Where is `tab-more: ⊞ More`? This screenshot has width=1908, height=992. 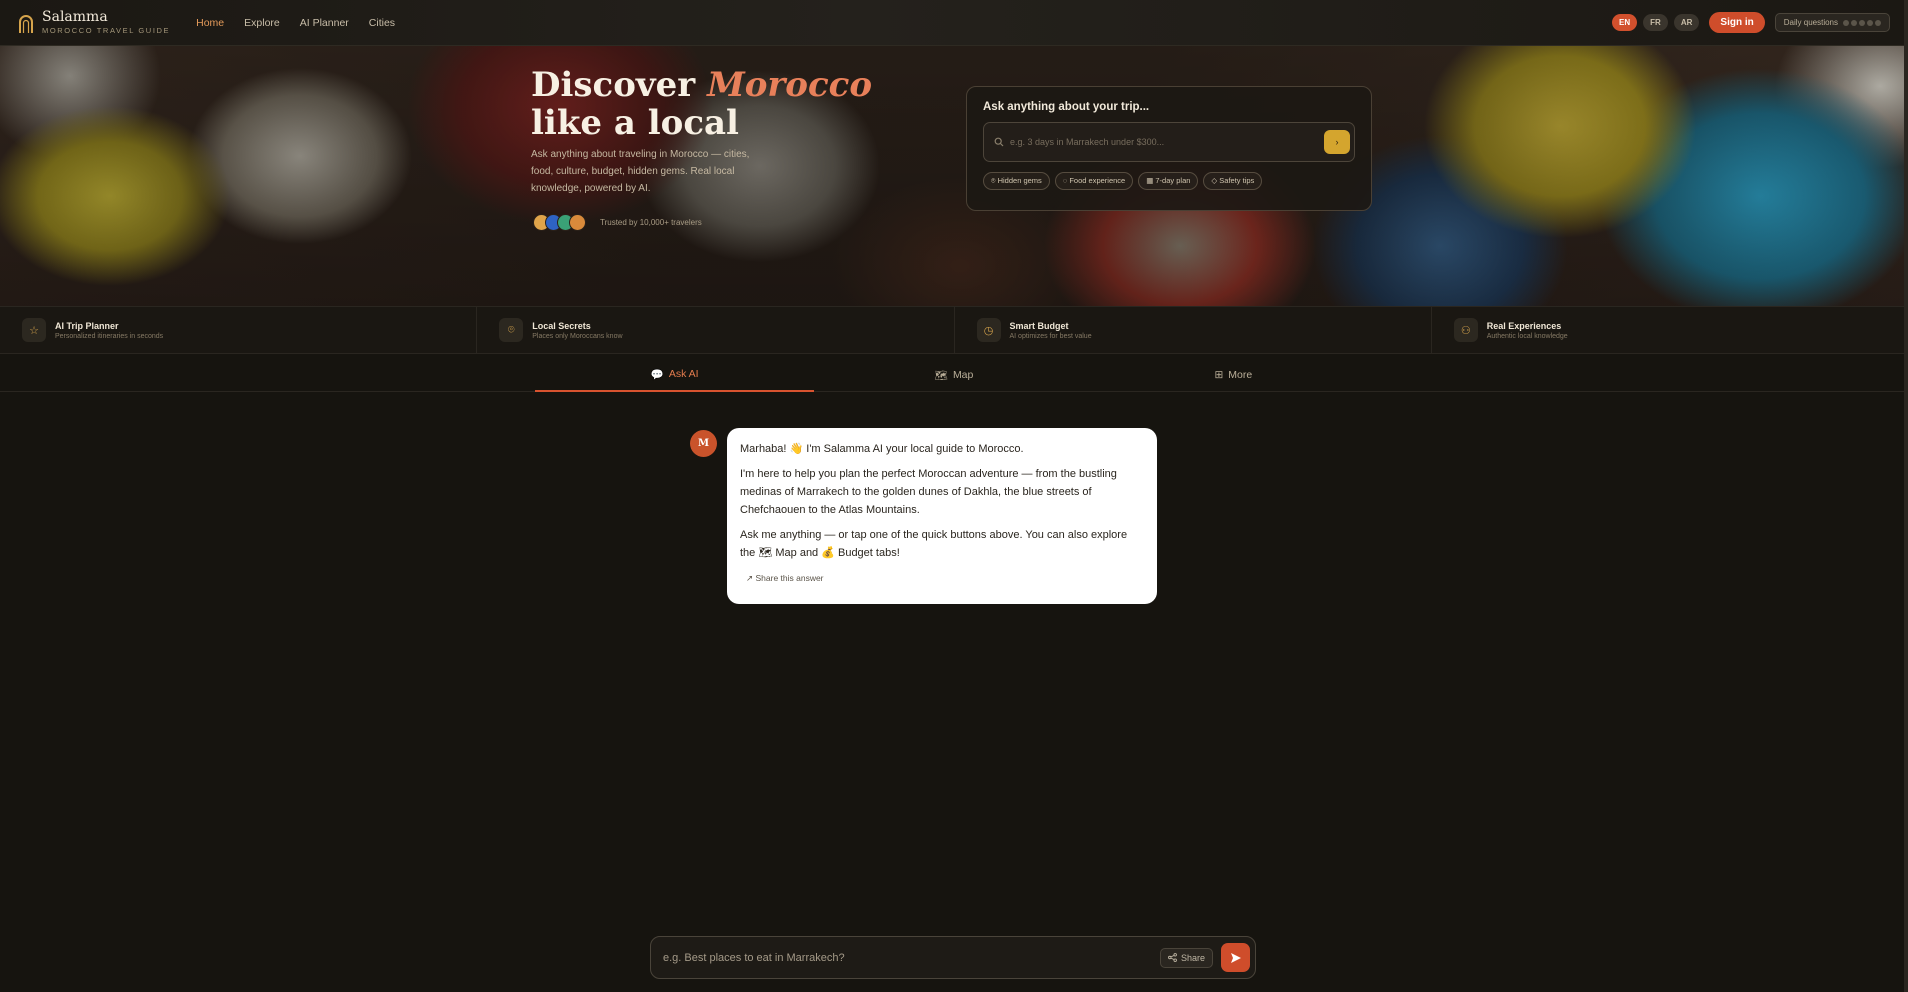
tab-more: ⊞ More is located at coordinates (1233, 375).